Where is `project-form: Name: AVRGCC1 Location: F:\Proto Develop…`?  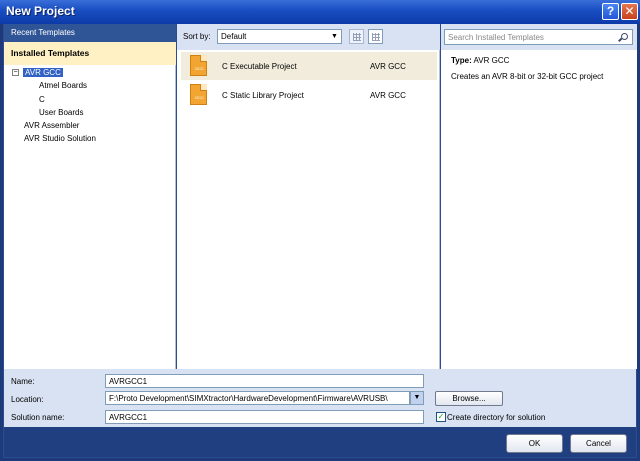 project-form: Name: AVRGCC1 Location: F:\Proto Develop… is located at coordinates (320, 398).